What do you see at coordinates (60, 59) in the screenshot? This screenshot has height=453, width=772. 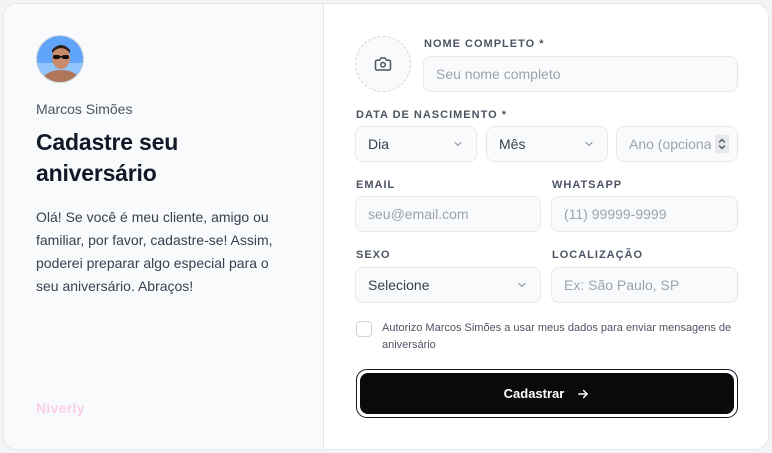 I see `avatar` at bounding box center [60, 59].